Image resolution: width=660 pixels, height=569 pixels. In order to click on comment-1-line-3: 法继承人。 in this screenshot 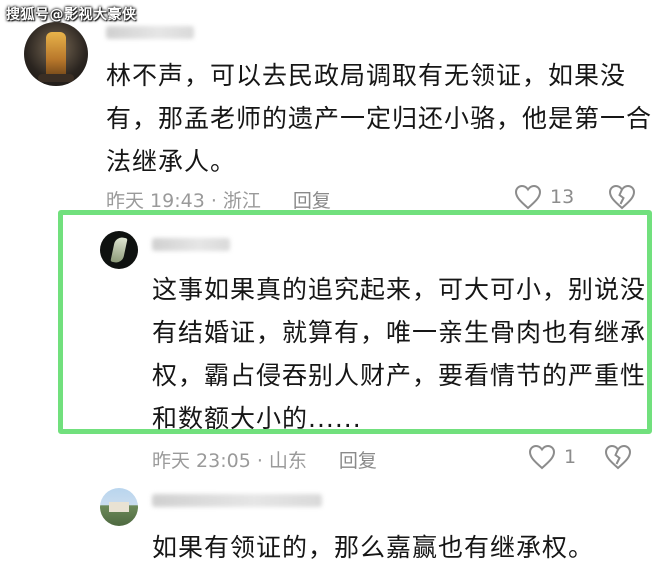, I will do `click(171, 161)`.